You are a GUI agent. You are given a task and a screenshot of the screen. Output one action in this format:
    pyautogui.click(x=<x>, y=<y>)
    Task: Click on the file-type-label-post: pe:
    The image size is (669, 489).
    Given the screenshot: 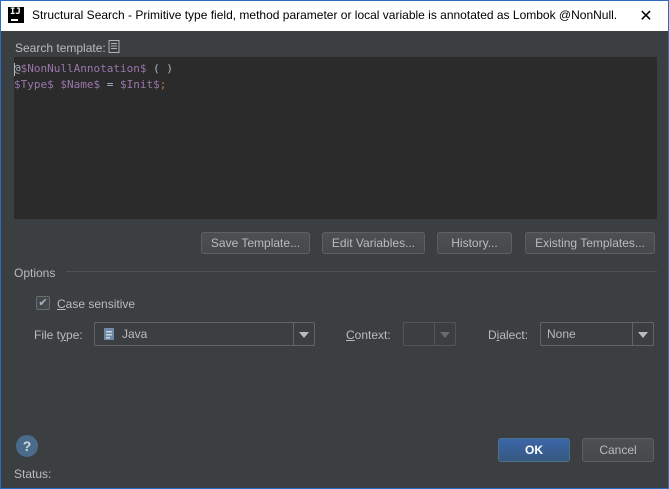 What is the action you would take?
    pyautogui.click(x=74, y=335)
    